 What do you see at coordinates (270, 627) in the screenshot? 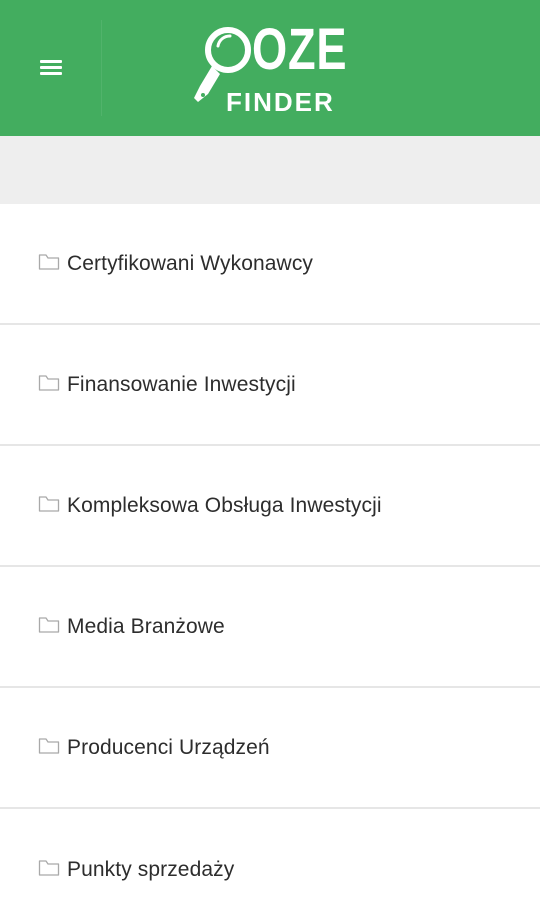
I see `category-item-media-branzowe: Media Branżowe` at bounding box center [270, 627].